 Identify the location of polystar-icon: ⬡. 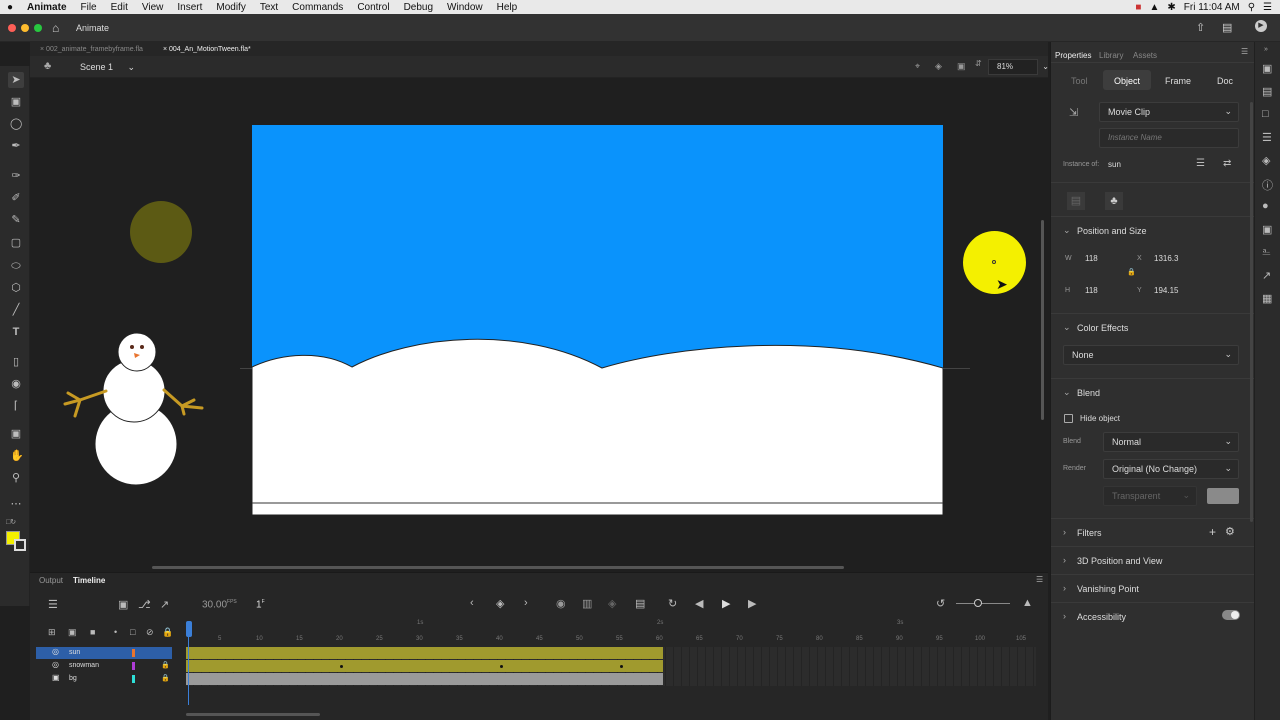
(16, 288).